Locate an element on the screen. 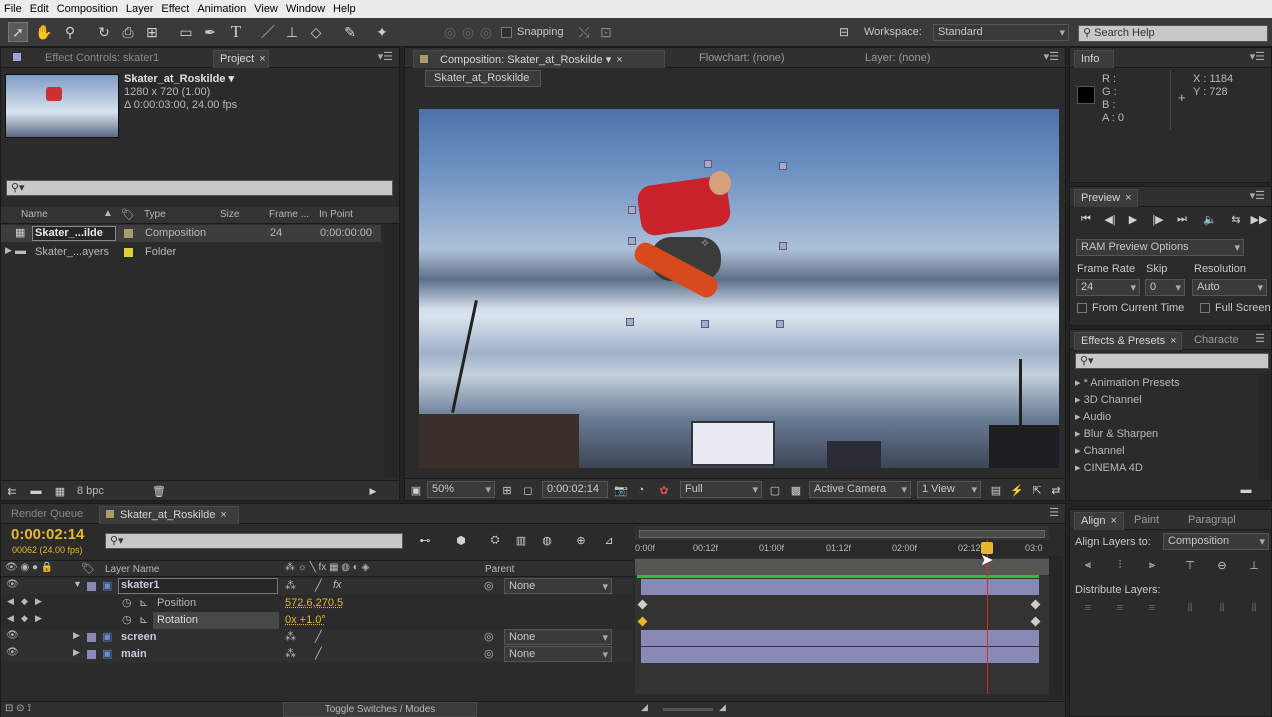  align-left-icon: ⫷ is located at coordinates (1088, 565).